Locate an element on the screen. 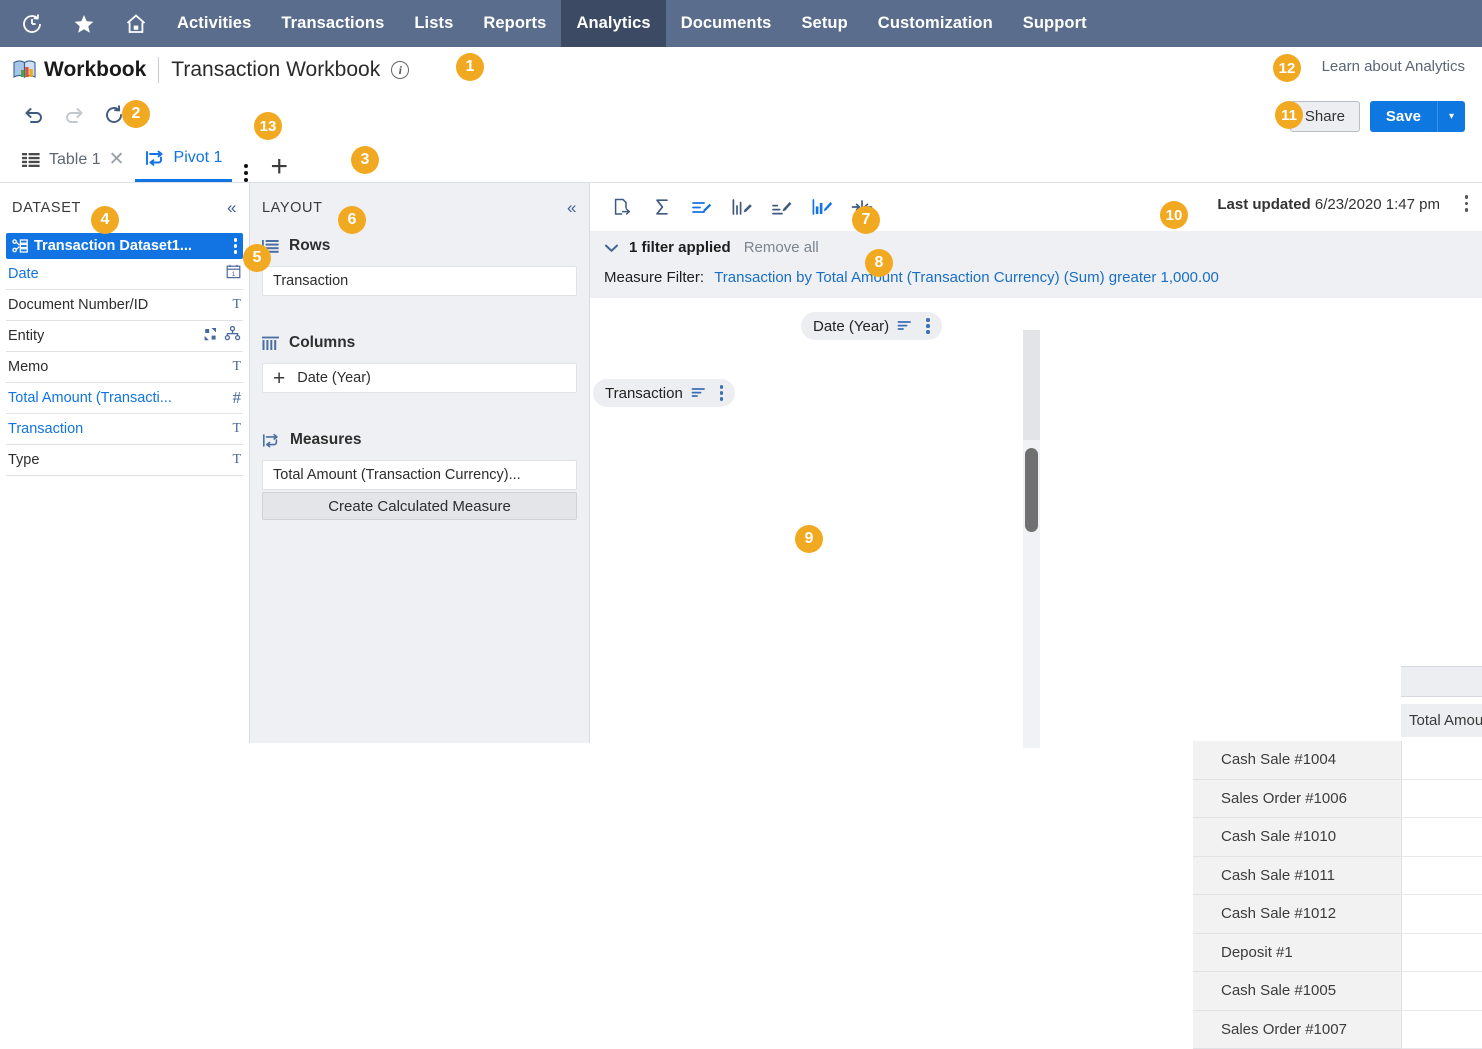 The width and height of the screenshot is (1482, 1049). column-header-pill-date-year: Date (Year) is located at coordinates (871, 326).